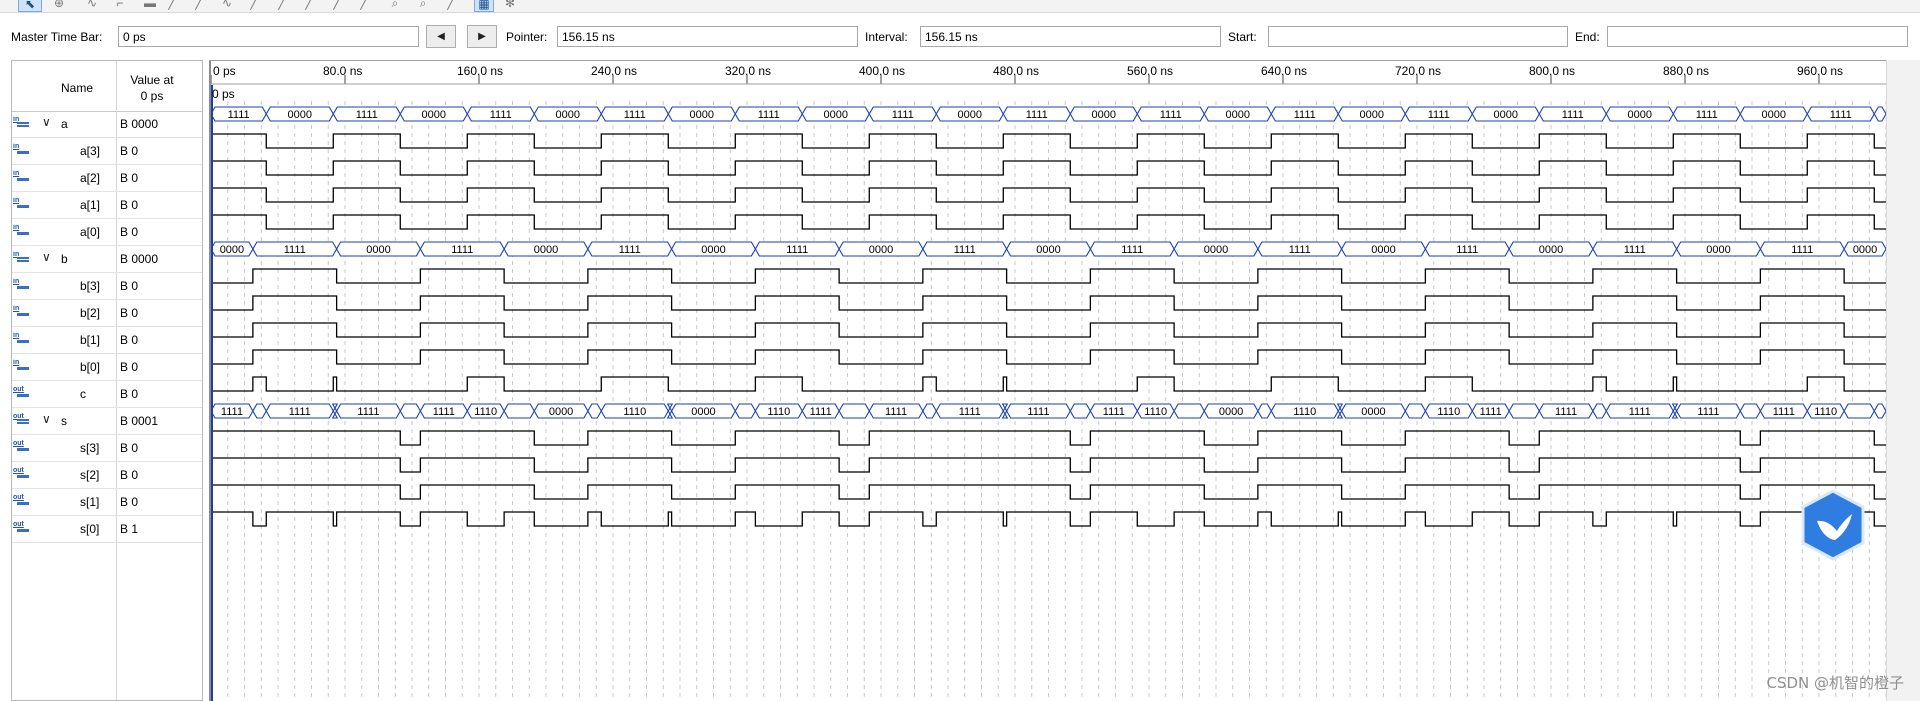 The image size is (1920, 701). Describe the element at coordinates (254, 5) in the screenshot. I see `tool-icon-8: ╱` at that location.